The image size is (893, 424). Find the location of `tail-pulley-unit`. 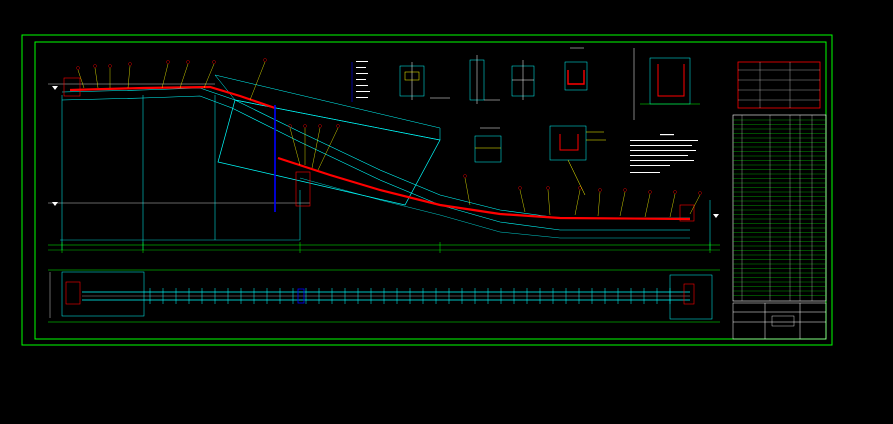

tail-pulley-unit is located at coordinates (72, 87).